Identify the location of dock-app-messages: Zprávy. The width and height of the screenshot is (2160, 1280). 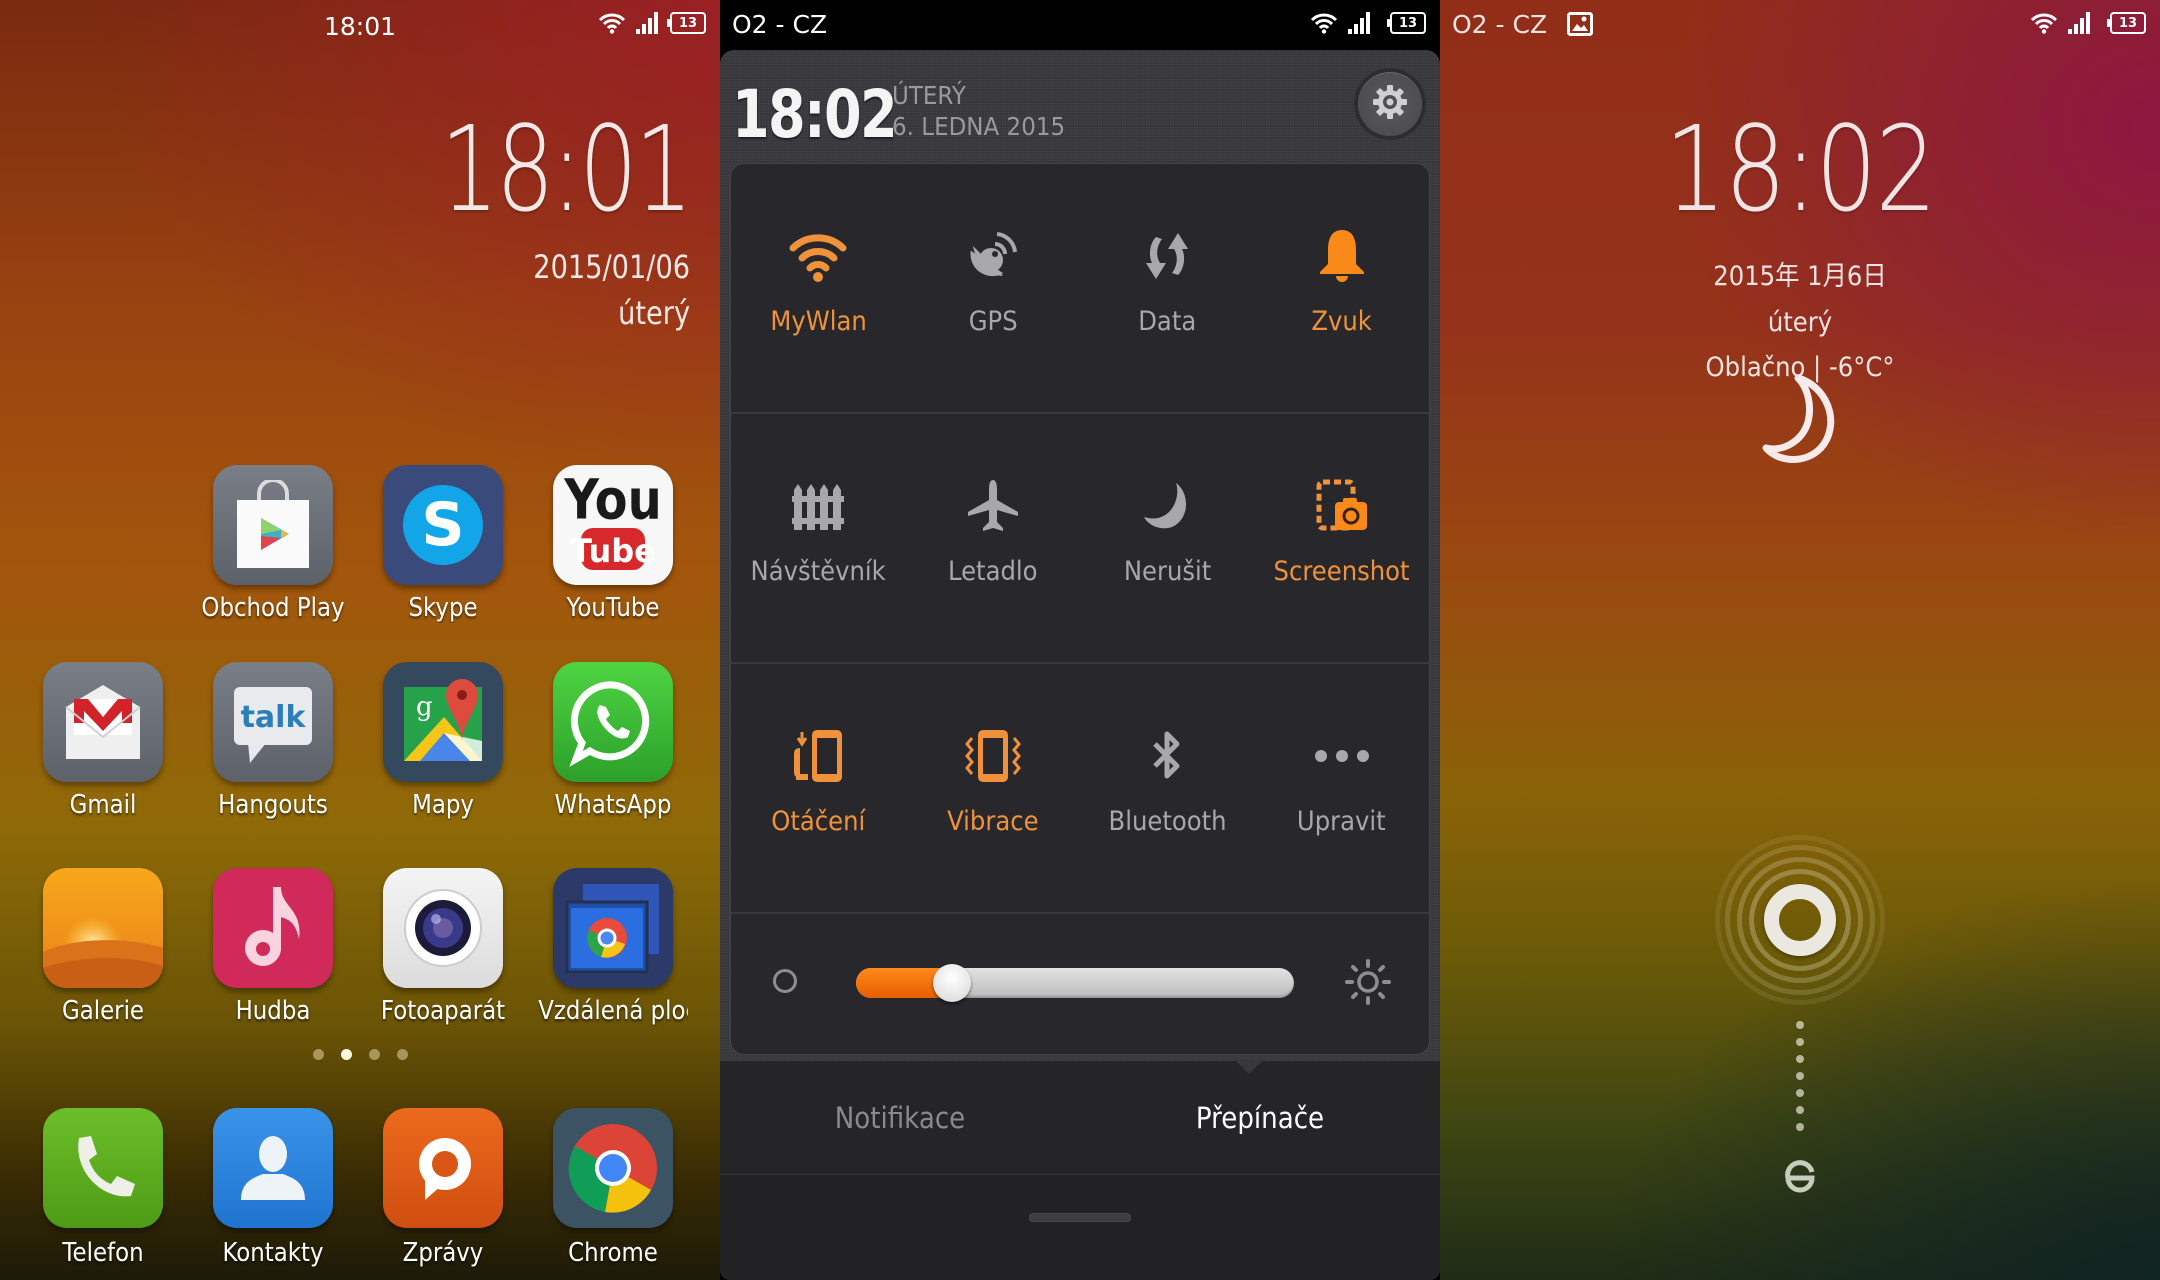
(443, 1188).